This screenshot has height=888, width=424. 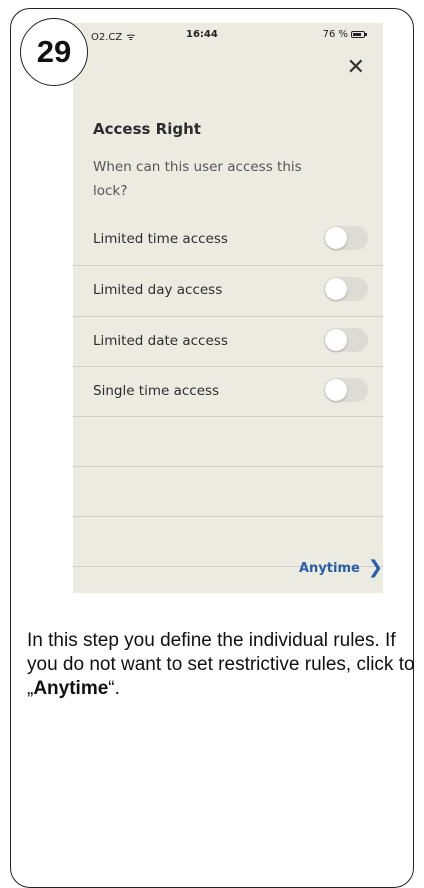 What do you see at coordinates (131, 37) in the screenshot?
I see `wifi-icon: ᯤ` at bounding box center [131, 37].